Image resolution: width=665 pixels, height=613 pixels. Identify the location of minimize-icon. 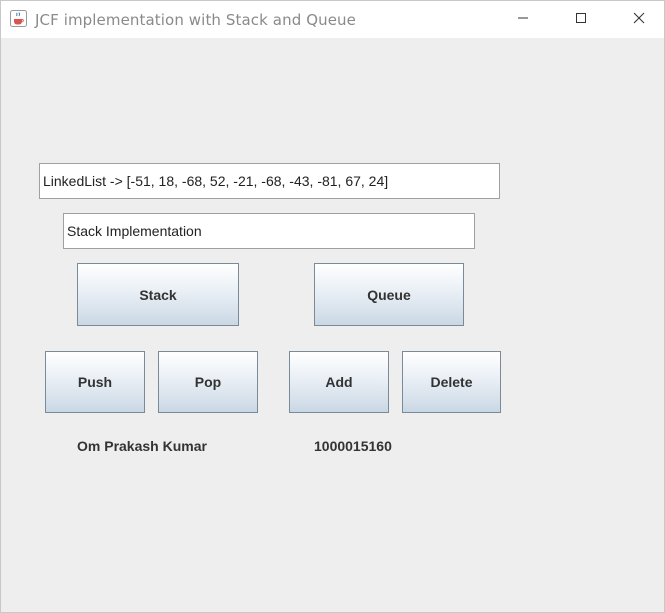
(523, 20).